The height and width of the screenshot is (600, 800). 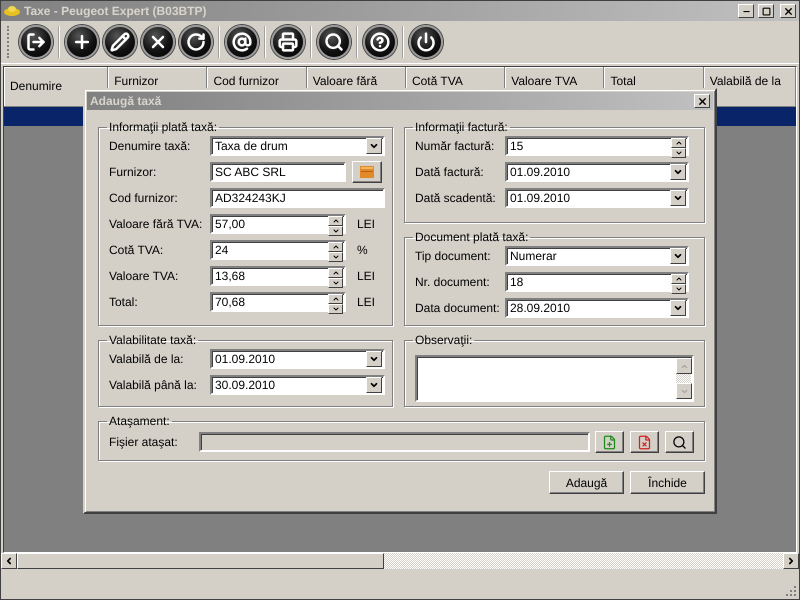 I want to click on delete-button, so click(x=158, y=42).